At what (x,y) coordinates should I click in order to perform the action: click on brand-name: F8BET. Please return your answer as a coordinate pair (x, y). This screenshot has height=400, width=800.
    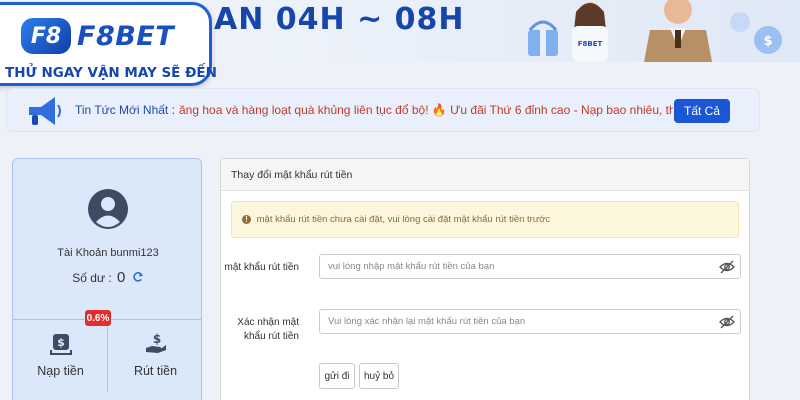
    Looking at the image, I should click on (126, 36).